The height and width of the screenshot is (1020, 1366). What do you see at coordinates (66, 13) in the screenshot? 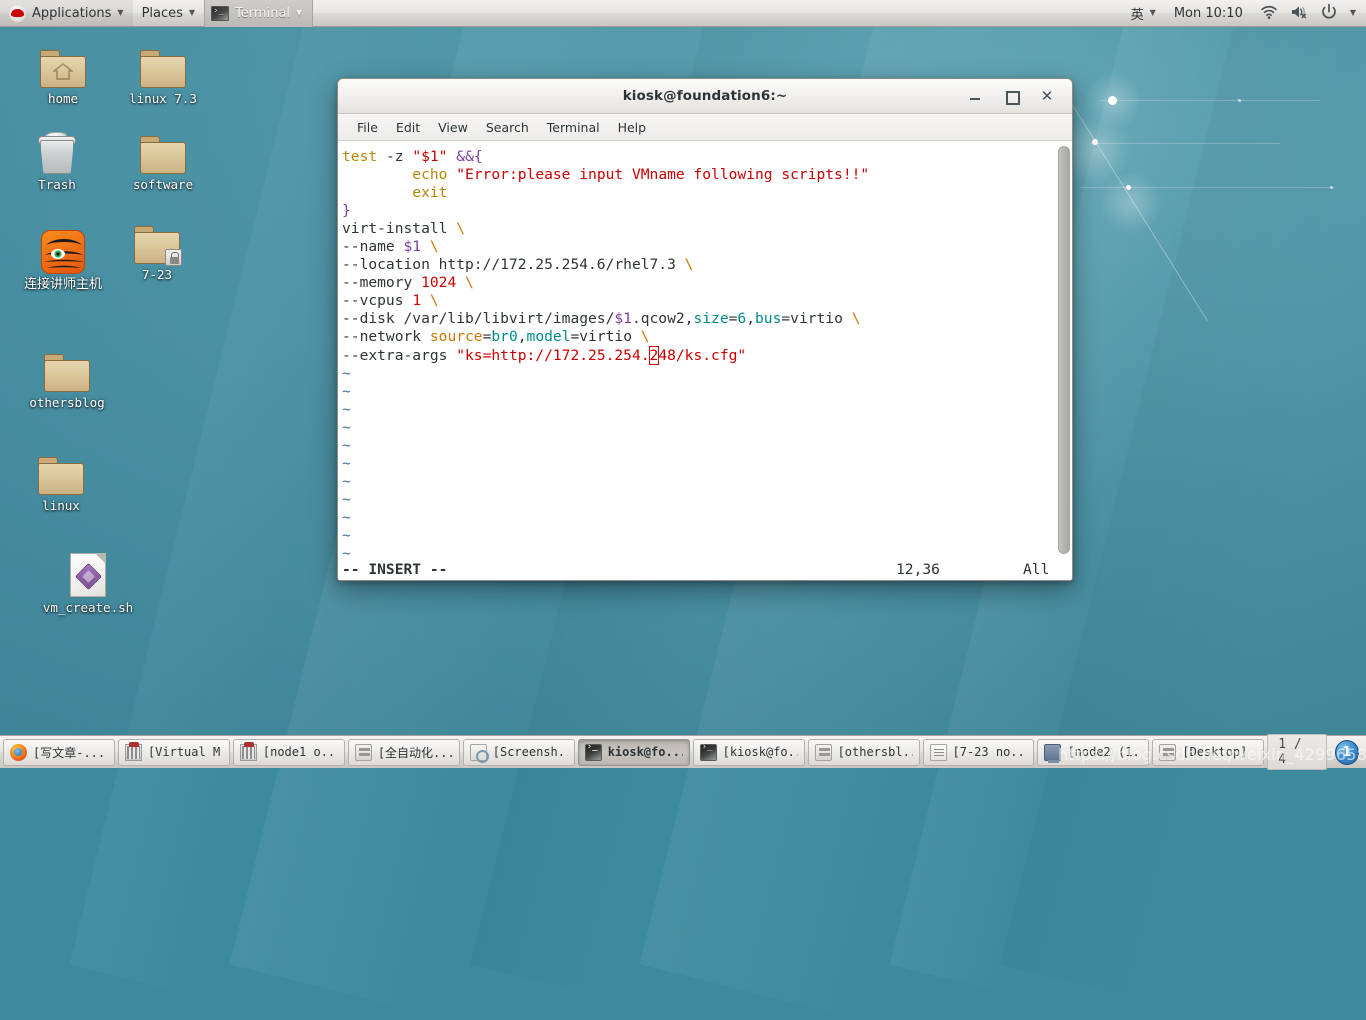
I see `applications-menu: Applications ▼` at bounding box center [66, 13].